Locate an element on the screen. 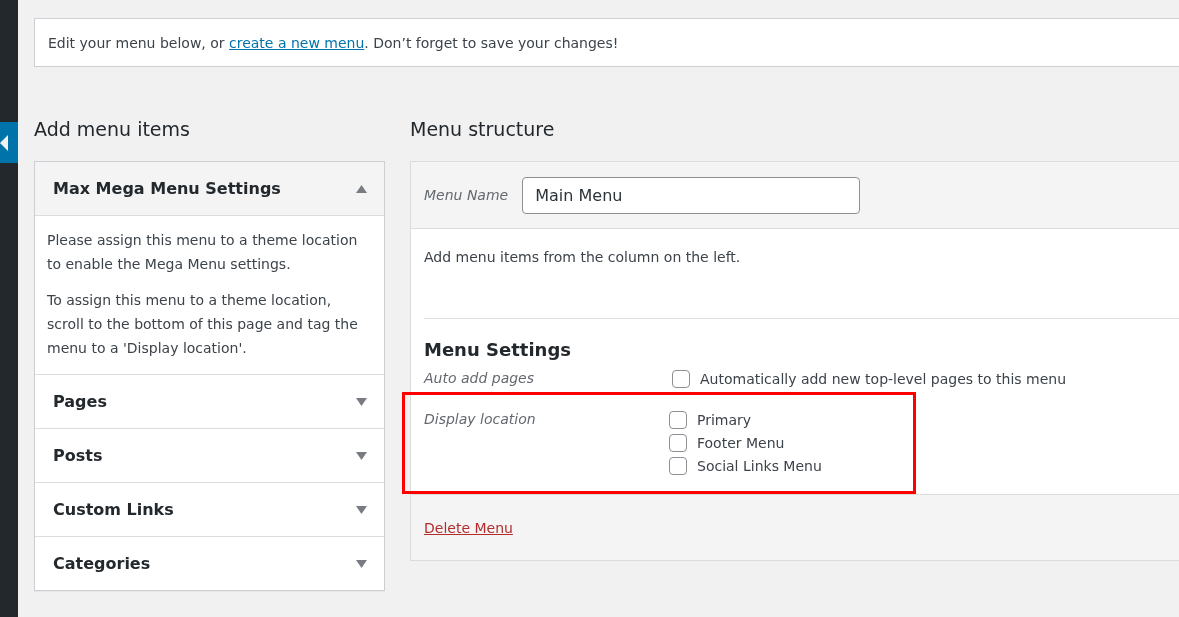 Image resolution: width=1179 pixels, height=617 pixels. hint-text: Add menu items from the column on the left. is located at coordinates (583, 257).